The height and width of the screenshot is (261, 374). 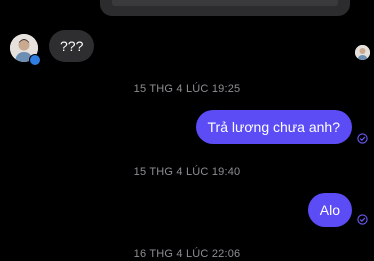 I want to click on outgoing-message-bubble: Trả lương chưa anh?, so click(x=273, y=127).